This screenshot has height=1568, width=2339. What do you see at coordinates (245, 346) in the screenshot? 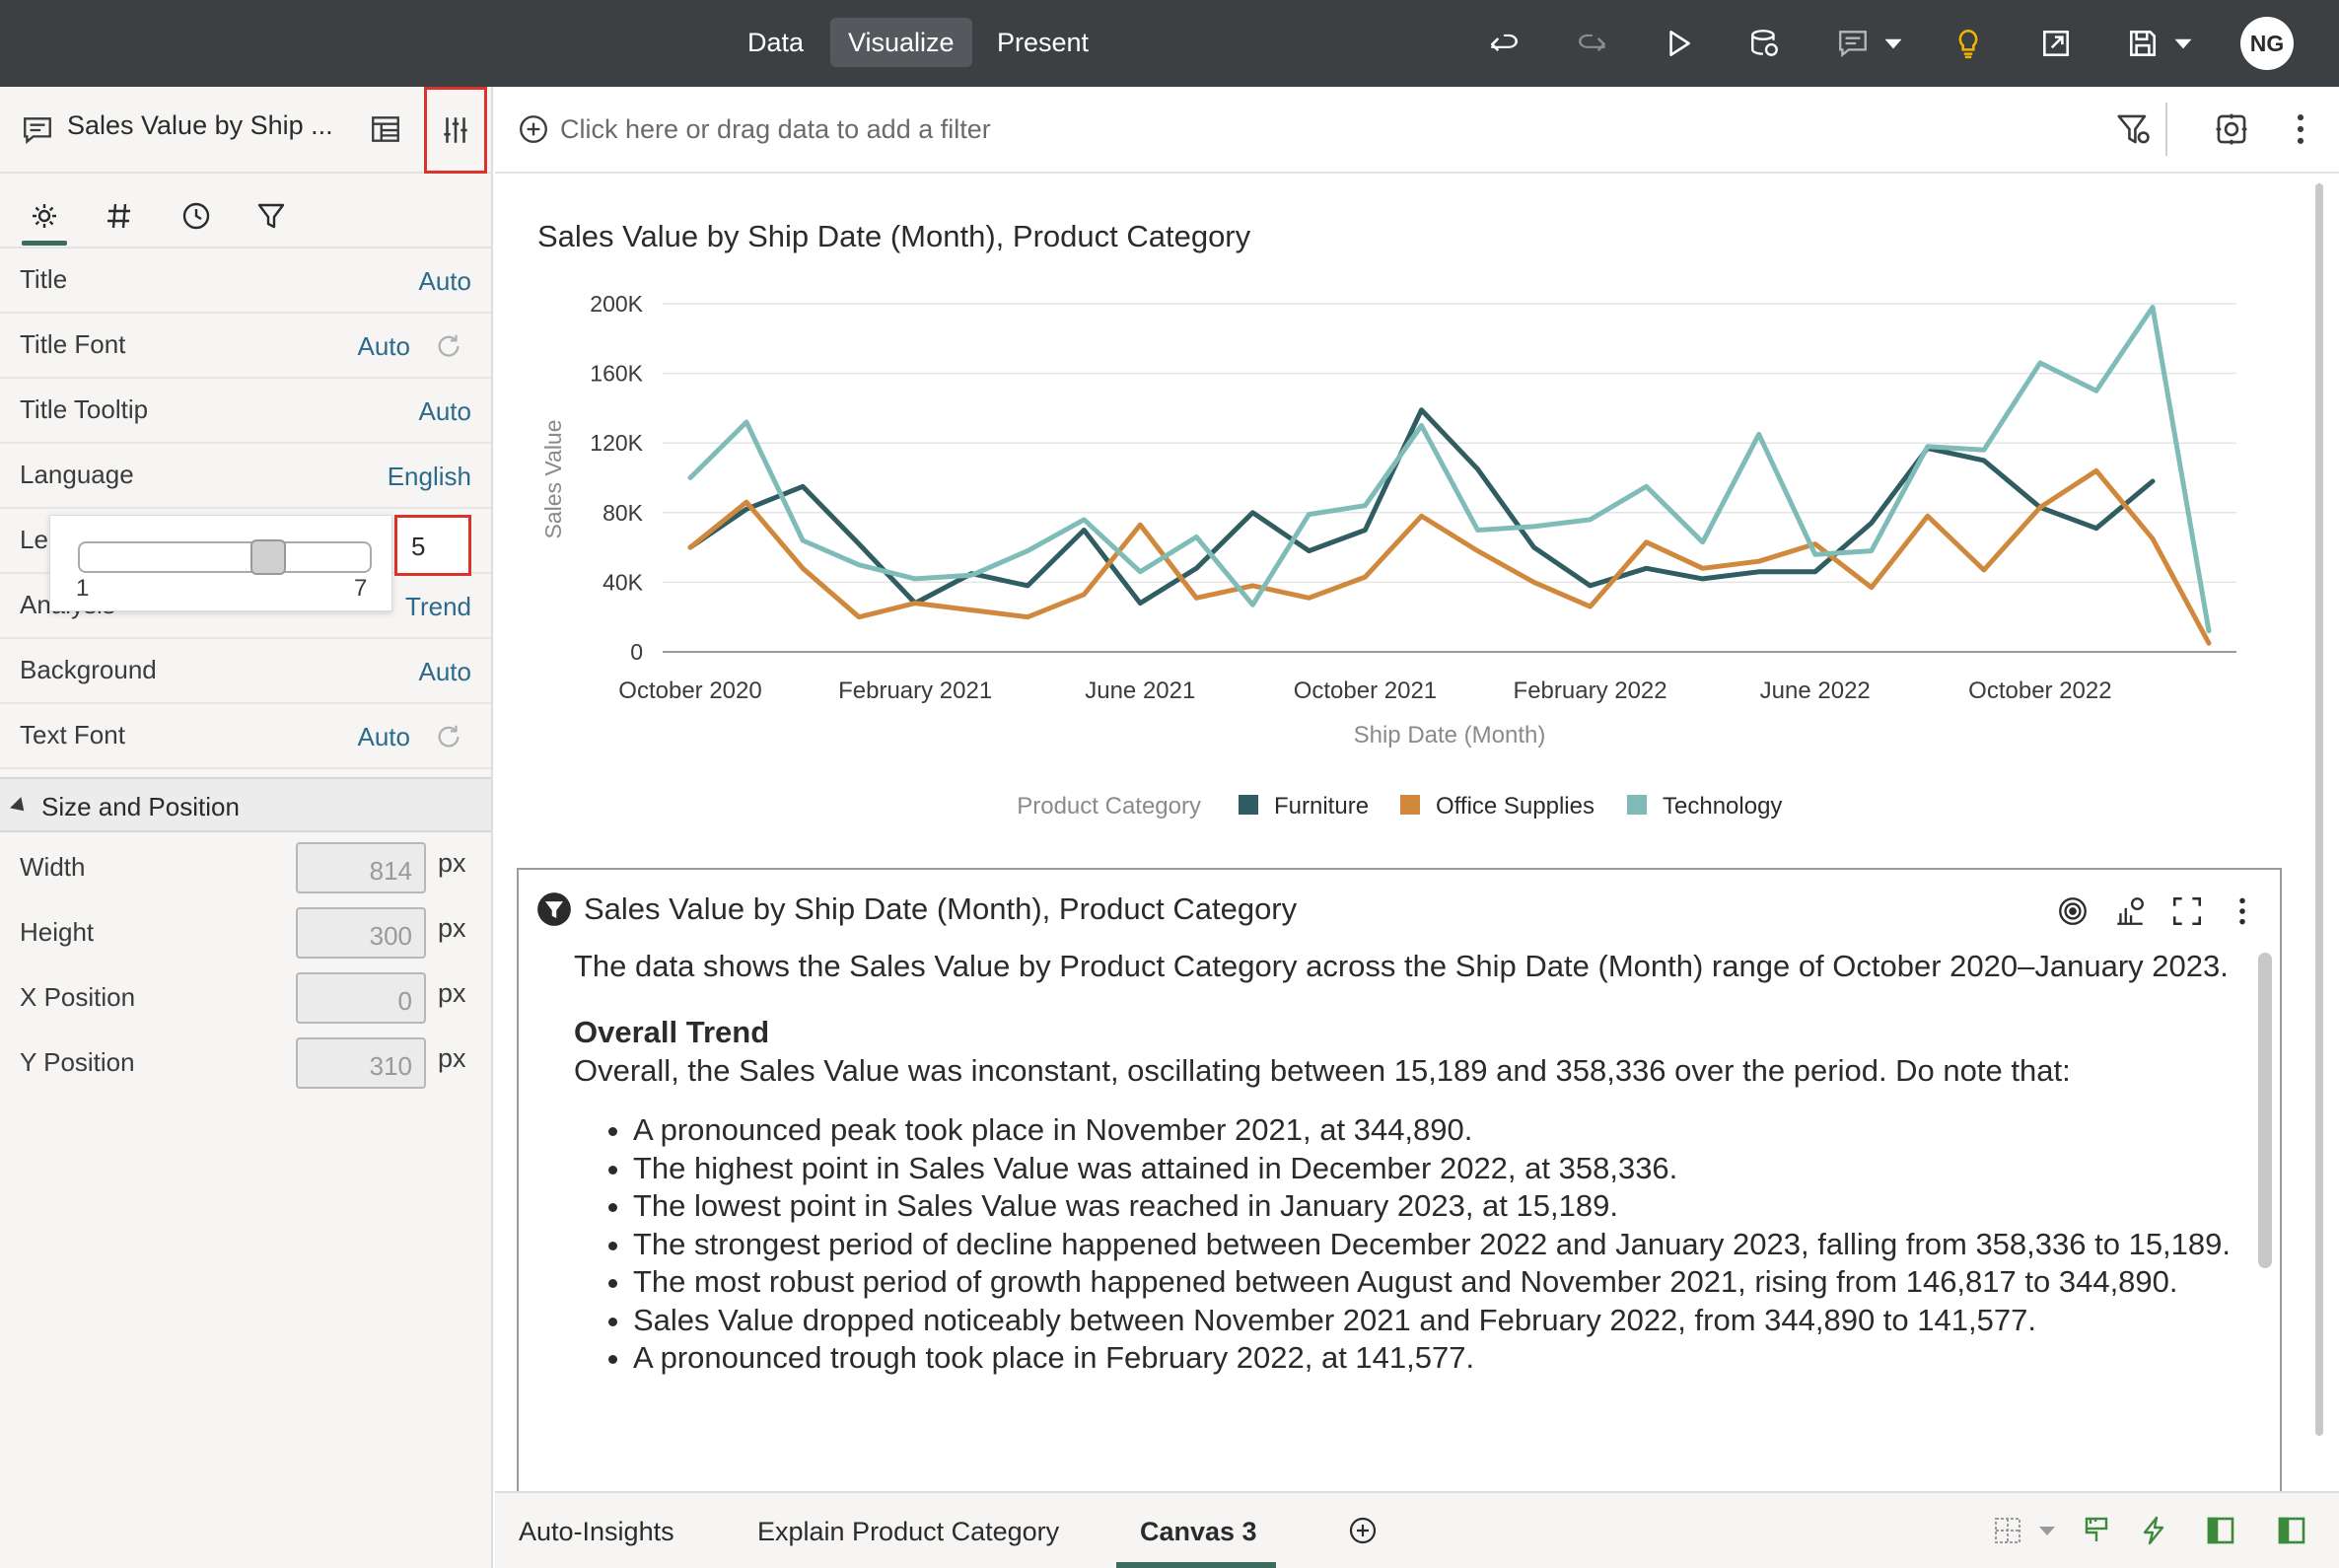
I see `property-row-title-font: Title Font Auto` at bounding box center [245, 346].